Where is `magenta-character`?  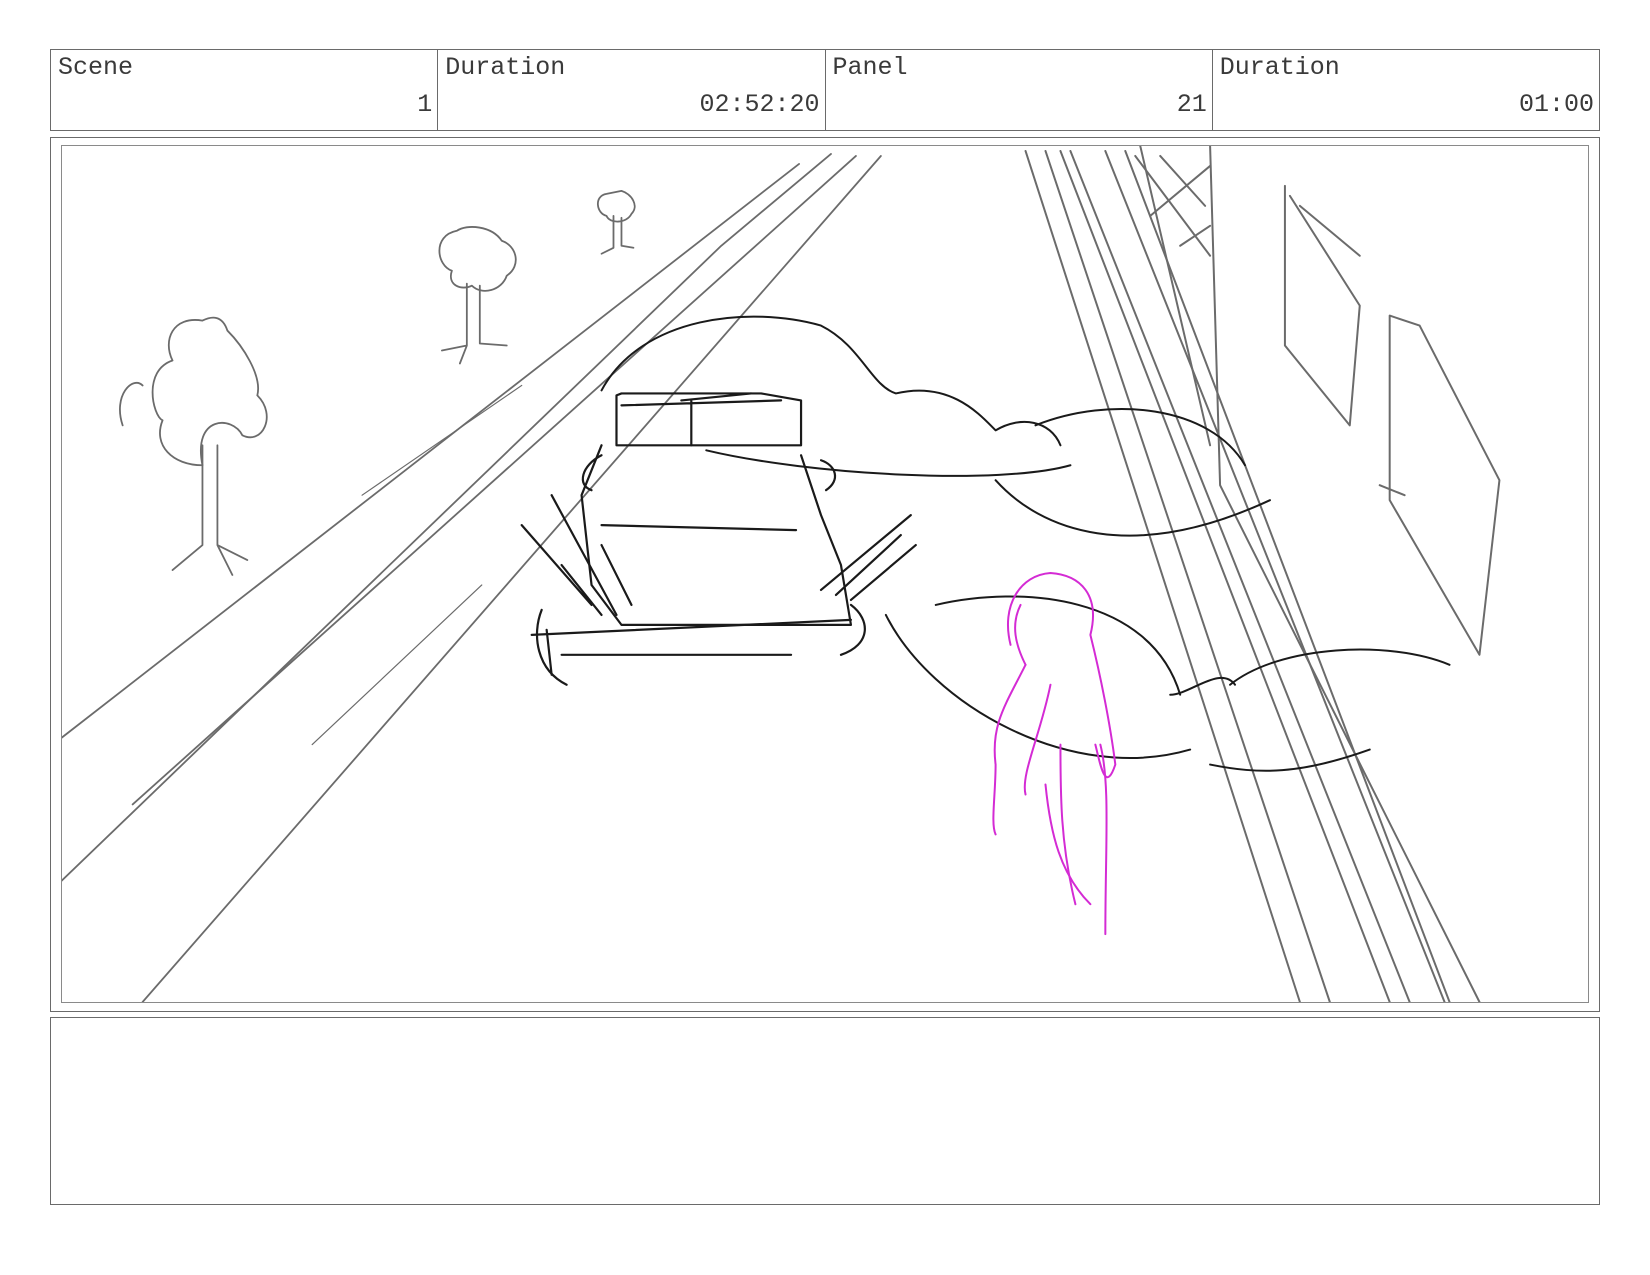 magenta-character is located at coordinates (1054, 754).